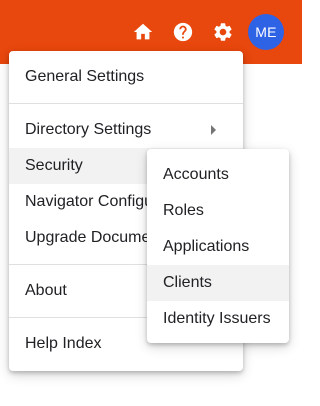 The image size is (320, 406). I want to click on home-icon, so click(143, 32).